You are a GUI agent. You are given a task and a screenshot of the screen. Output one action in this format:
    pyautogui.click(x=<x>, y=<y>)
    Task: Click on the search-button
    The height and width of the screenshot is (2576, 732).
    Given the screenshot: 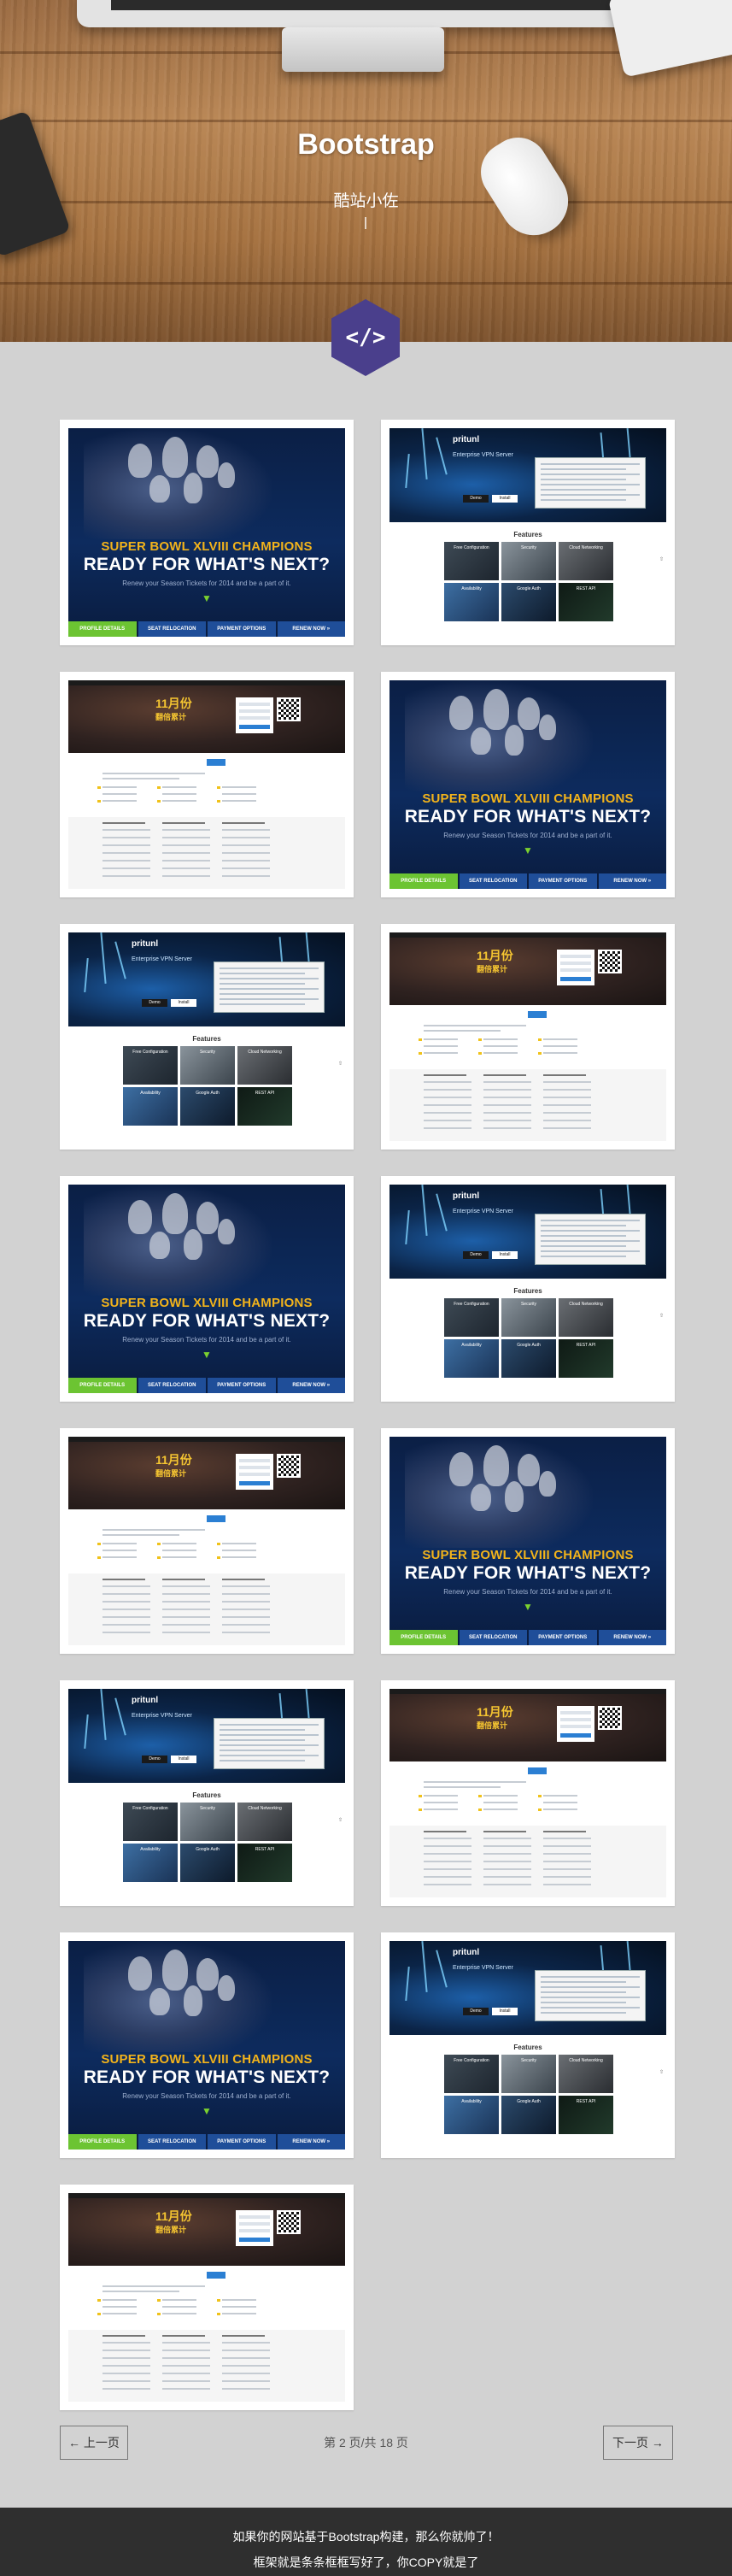 What is the action you would take?
    pyautogui.click(x=537, y=1014)
    